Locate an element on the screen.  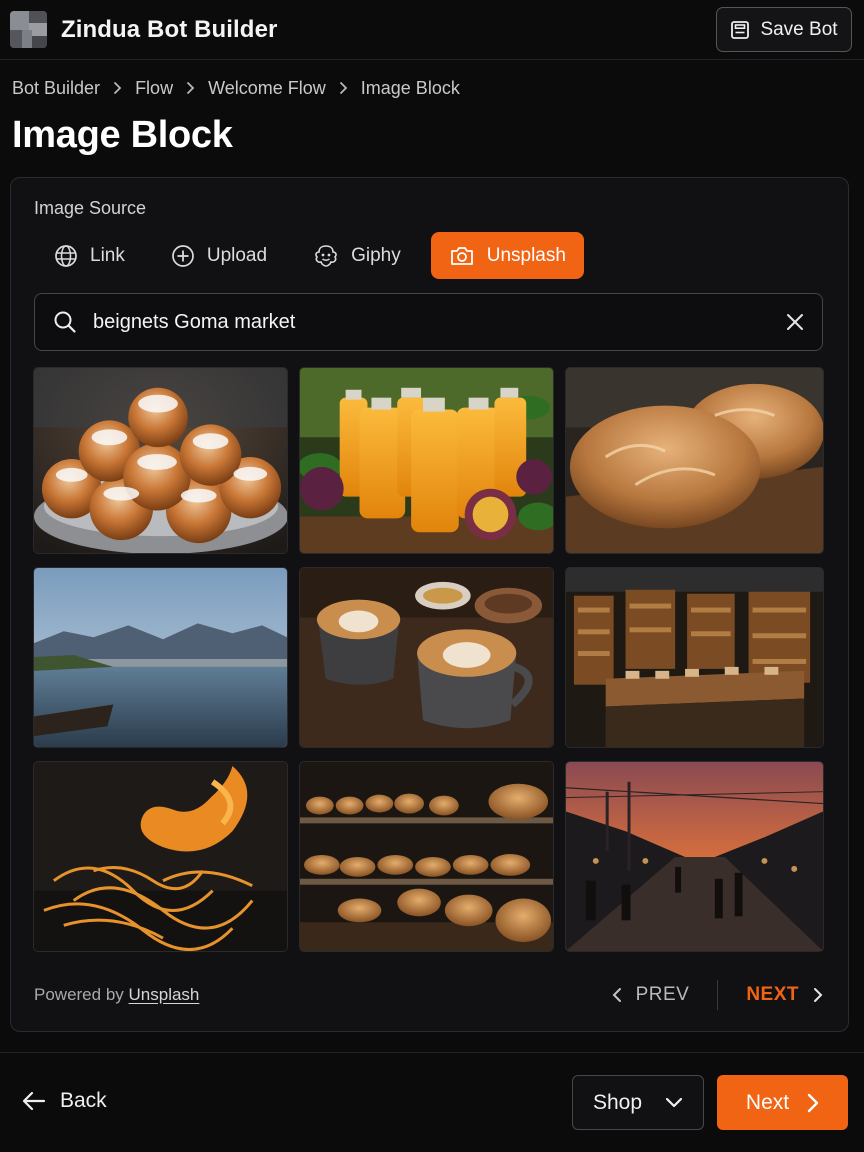
image-source-tabs: Link Upload Giphy Unsplash is located at coordinates (312, 255).